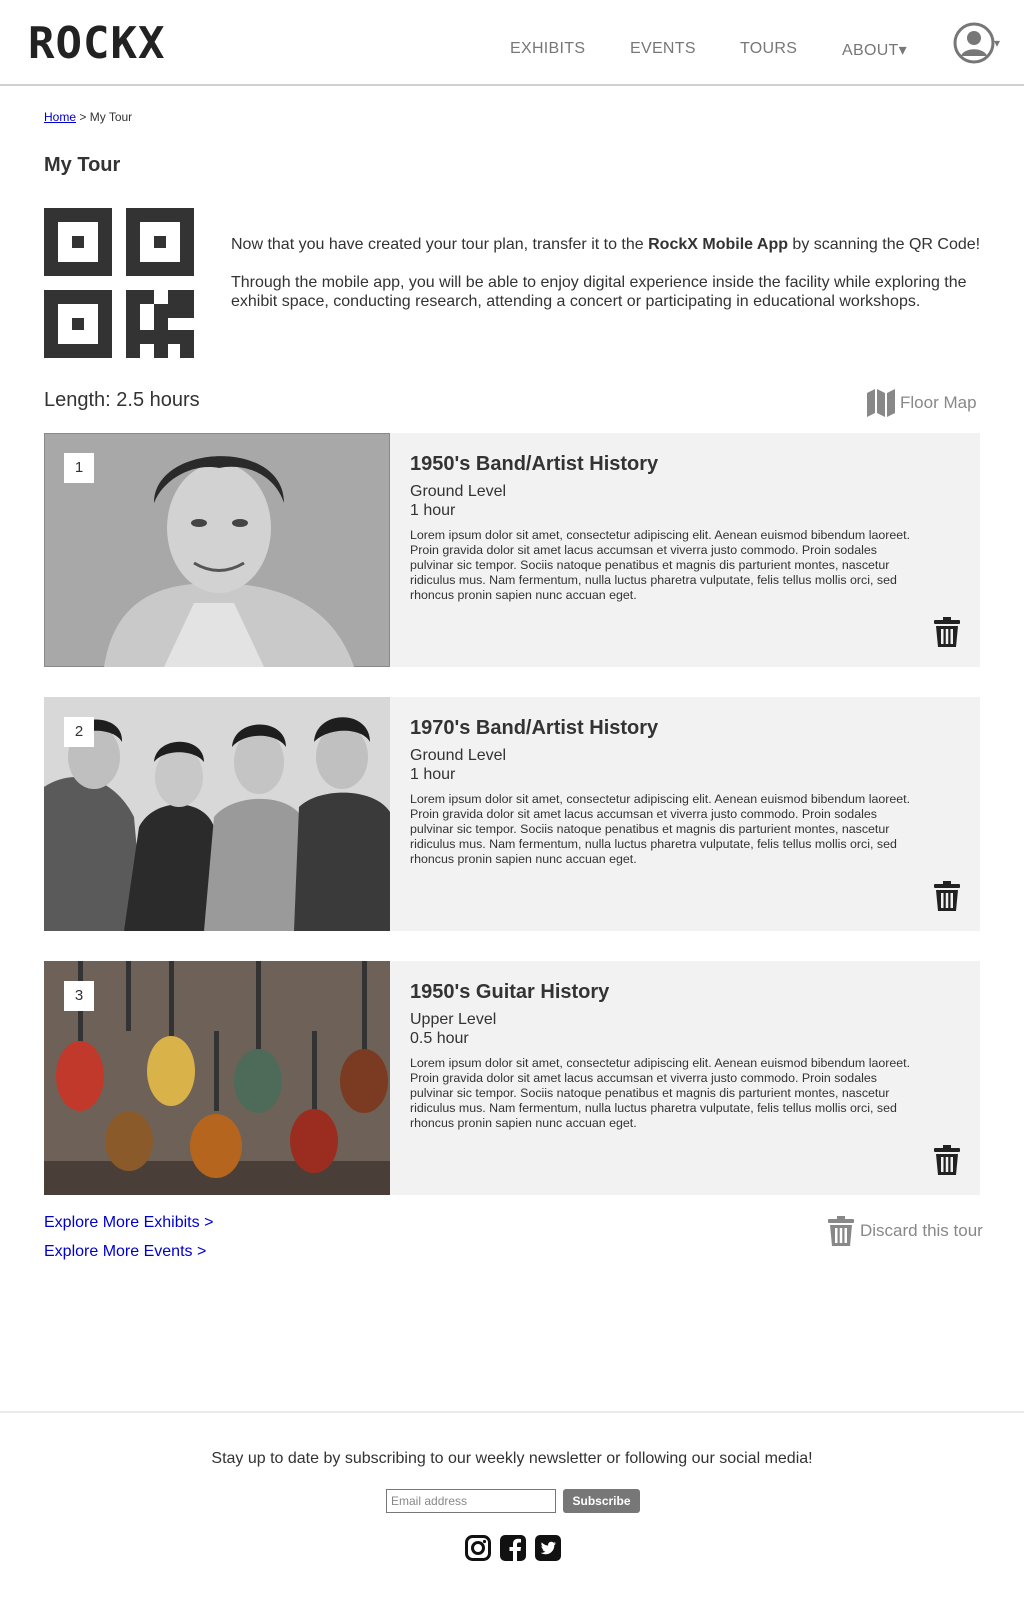  What do you see at coordinates (718, 244) in the screenshot?
I see `intro-app-name: RockX Mobile App` at bounding box center [718, 244].